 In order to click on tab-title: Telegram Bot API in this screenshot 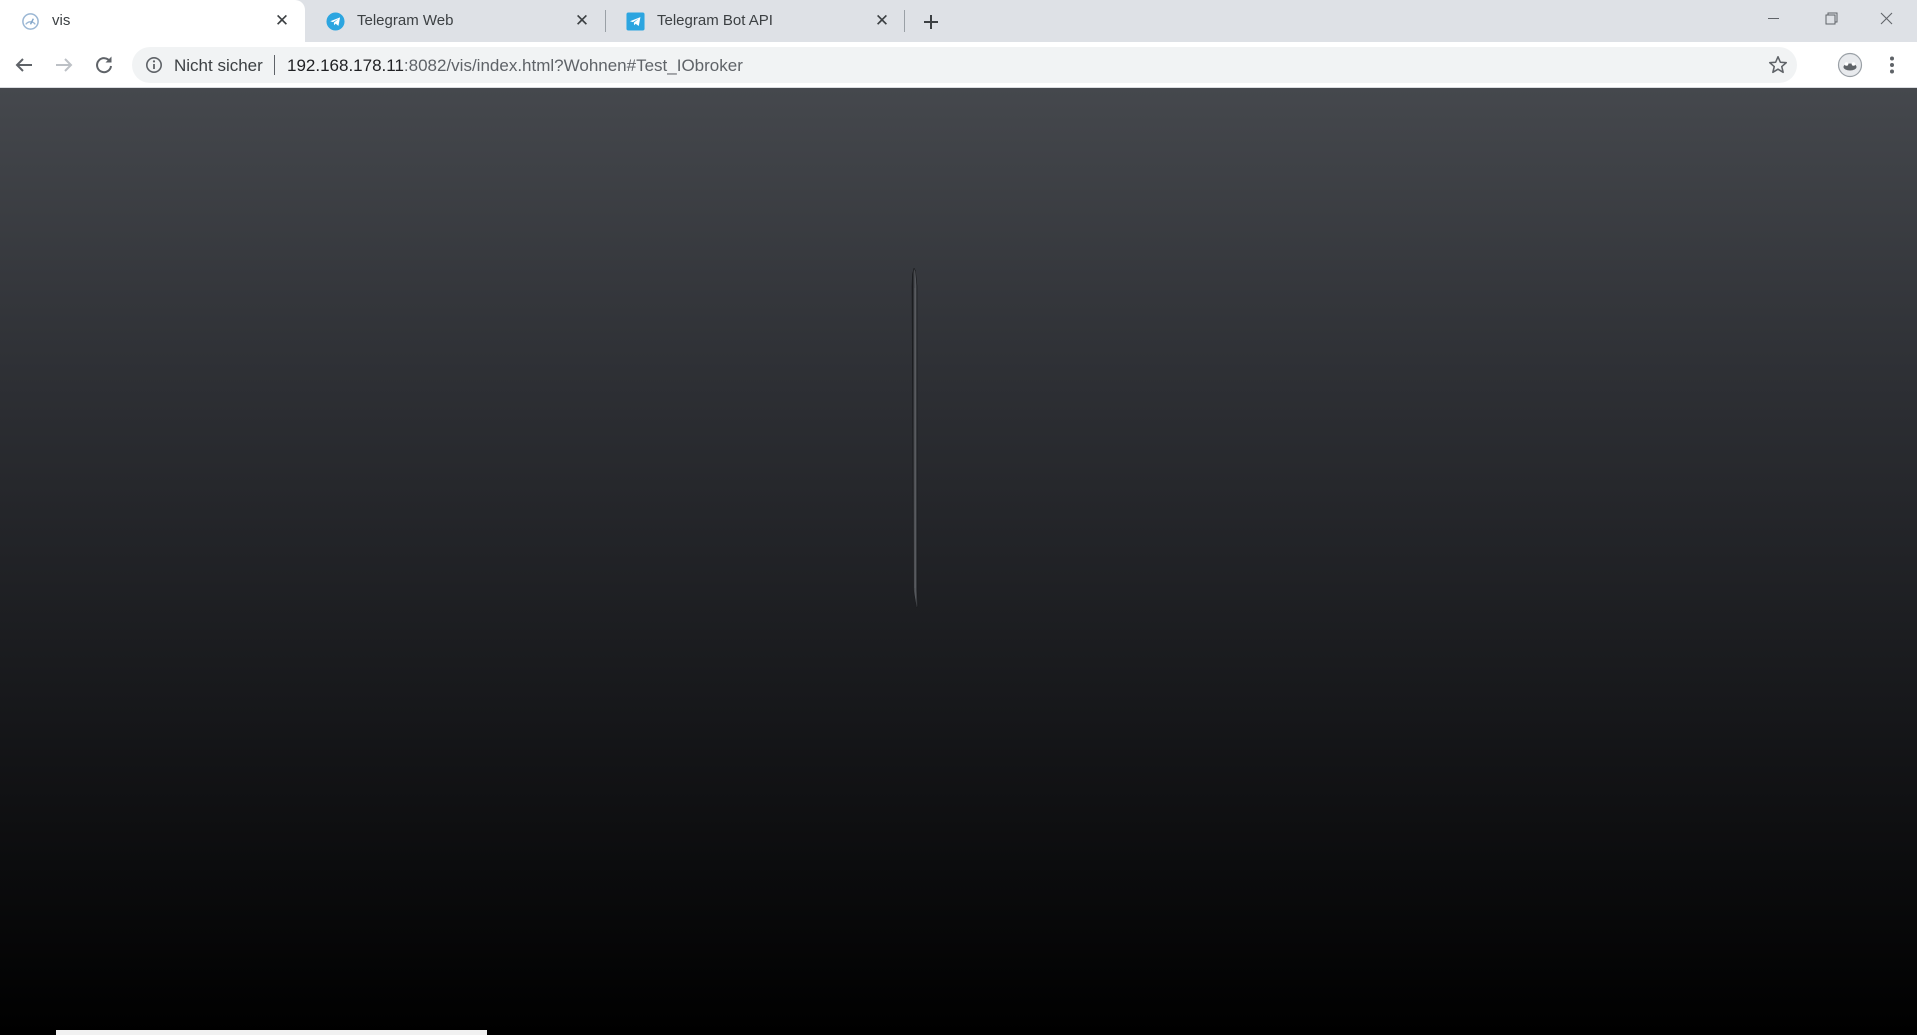, I will do `click(715, 20)`.